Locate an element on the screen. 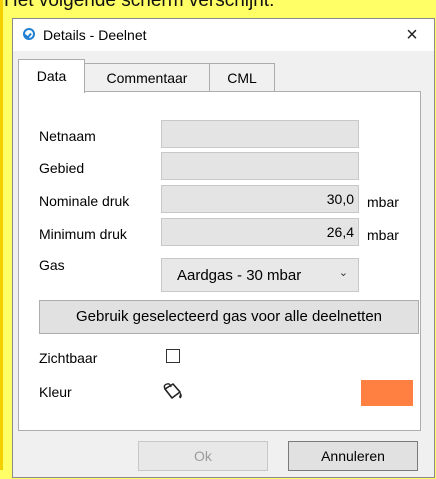 The width and height of the screenshot is (436, 479). cancel-button: Annuleren is located at coordinates (353, 456).